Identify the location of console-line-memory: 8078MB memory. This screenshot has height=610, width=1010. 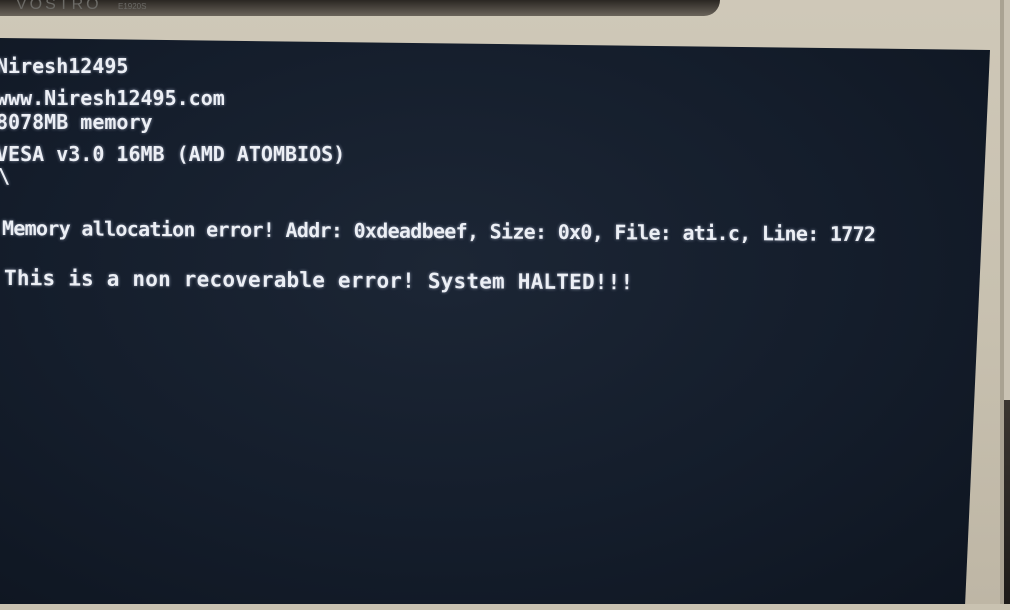
(76, 122).